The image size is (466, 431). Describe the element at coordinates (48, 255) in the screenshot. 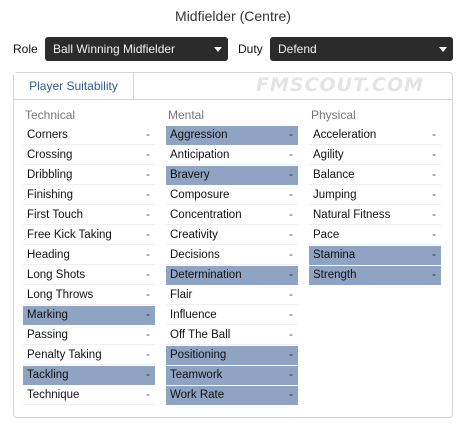

I see `attribute-label: Heading` at that location.